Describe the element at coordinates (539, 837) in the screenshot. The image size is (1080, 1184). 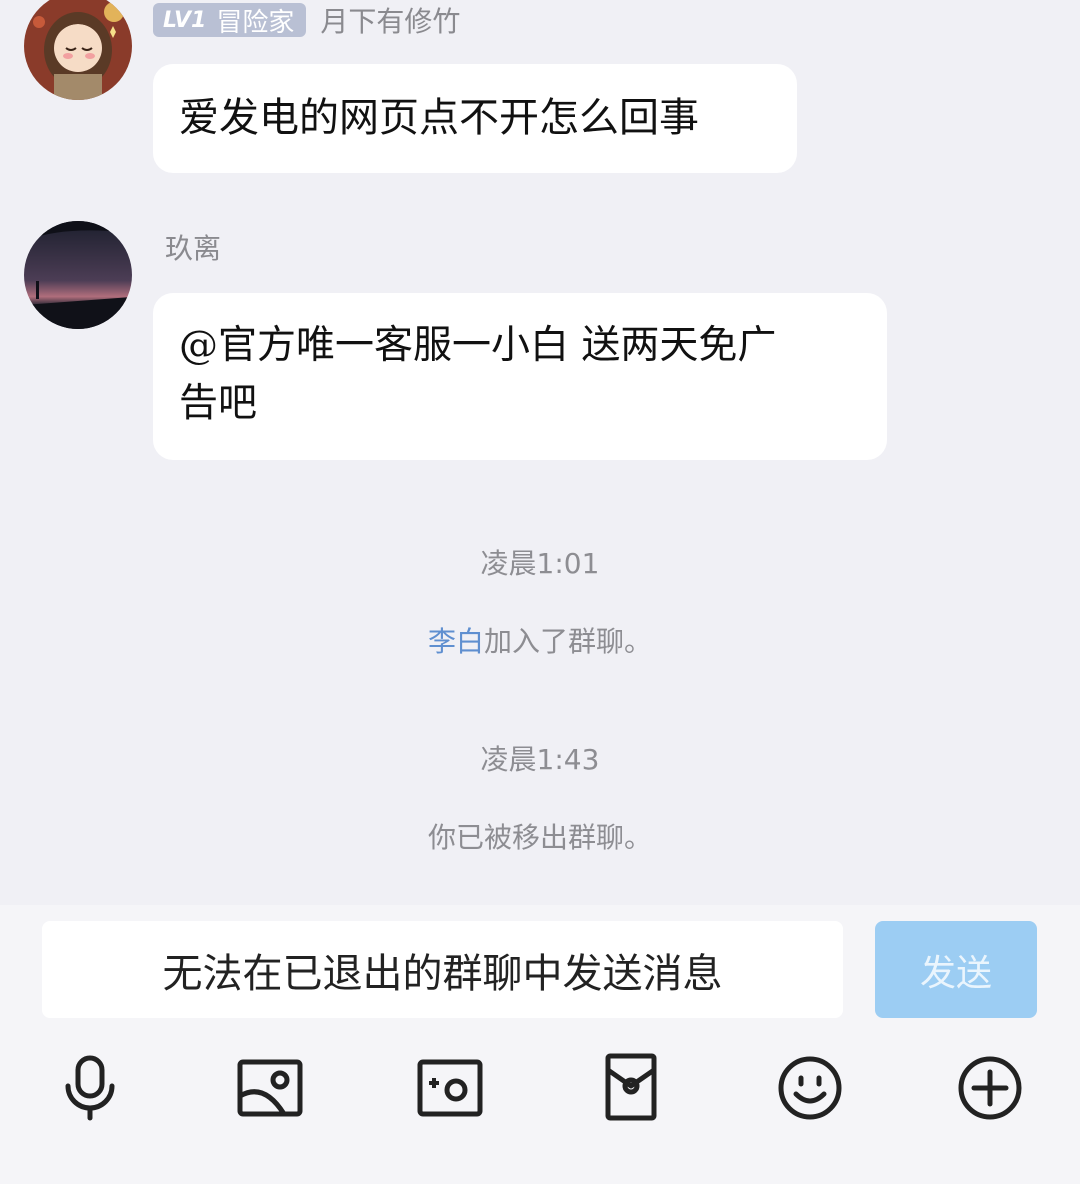
I see `system-notice-removed: 你已被移出群聊。` at that location.